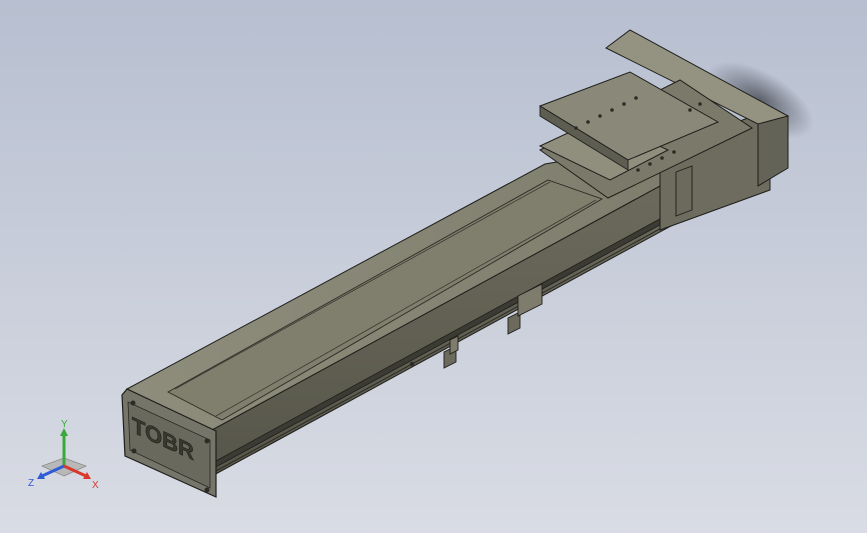 Image resolution: width=867 pixels, height=533 pixels. What do you see at coordinates (31, 483) in the screenshot?
I see `z-axis-label: Z` at bounding box center [31, 483].